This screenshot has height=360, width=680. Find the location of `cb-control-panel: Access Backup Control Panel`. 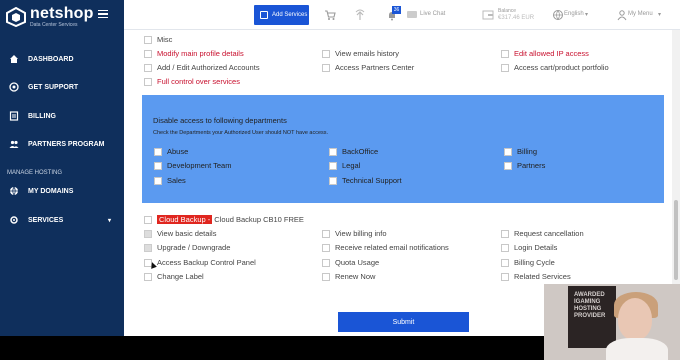

cb-control-panel: Access Backup Control Panel is located at coordinates (200, 262).